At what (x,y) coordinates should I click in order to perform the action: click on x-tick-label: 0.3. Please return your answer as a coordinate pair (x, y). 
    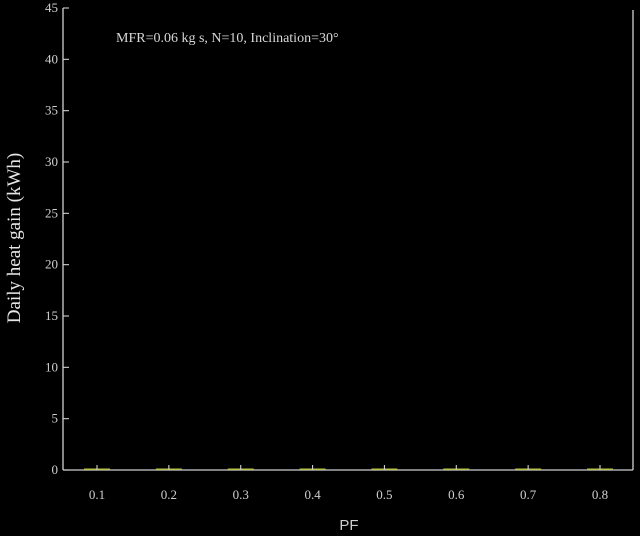
    Looking at the image, I should click on (241, 494).